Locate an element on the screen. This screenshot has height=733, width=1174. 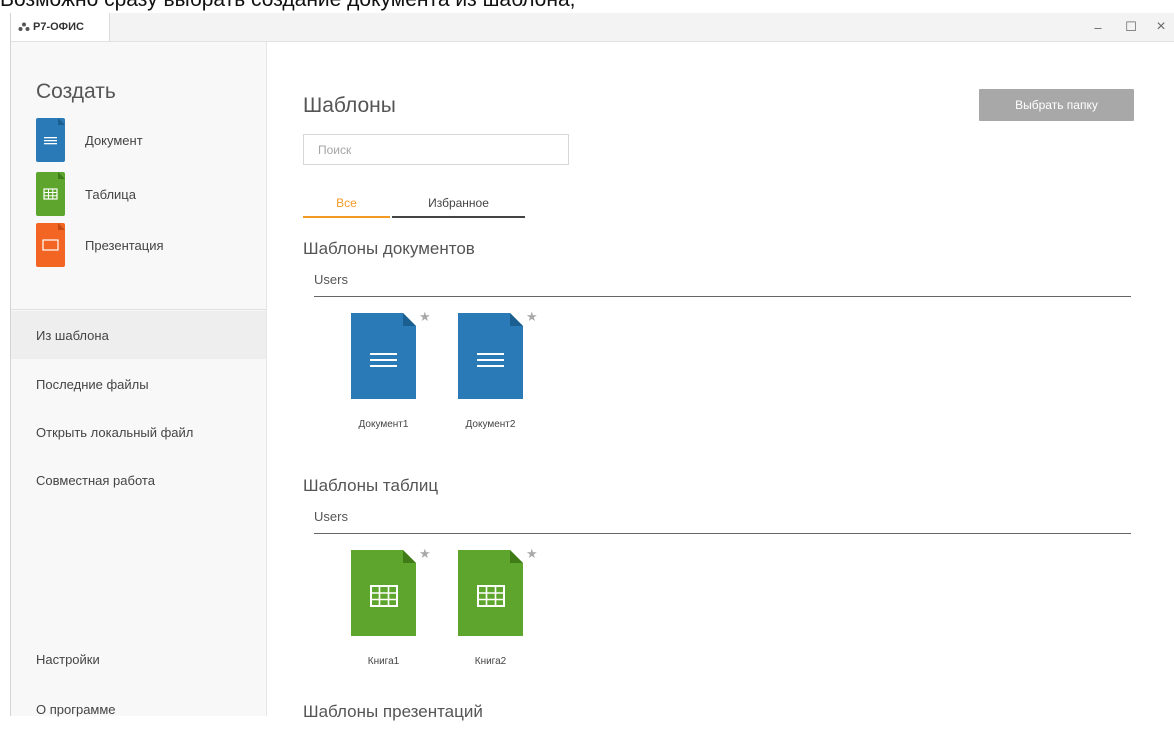
template-spreadsheet-1: ★ Книга1 is located at coordinates (381, 608).